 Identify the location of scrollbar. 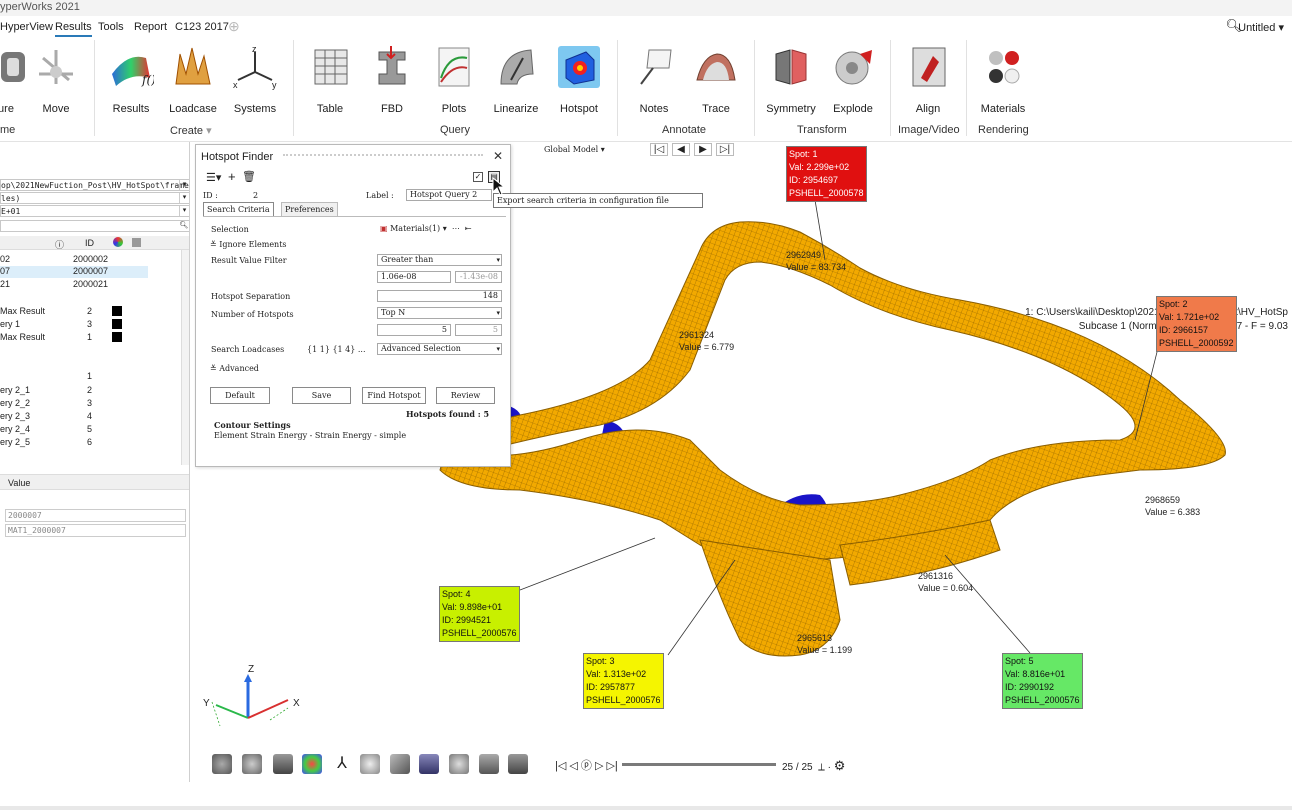
(185, 357).